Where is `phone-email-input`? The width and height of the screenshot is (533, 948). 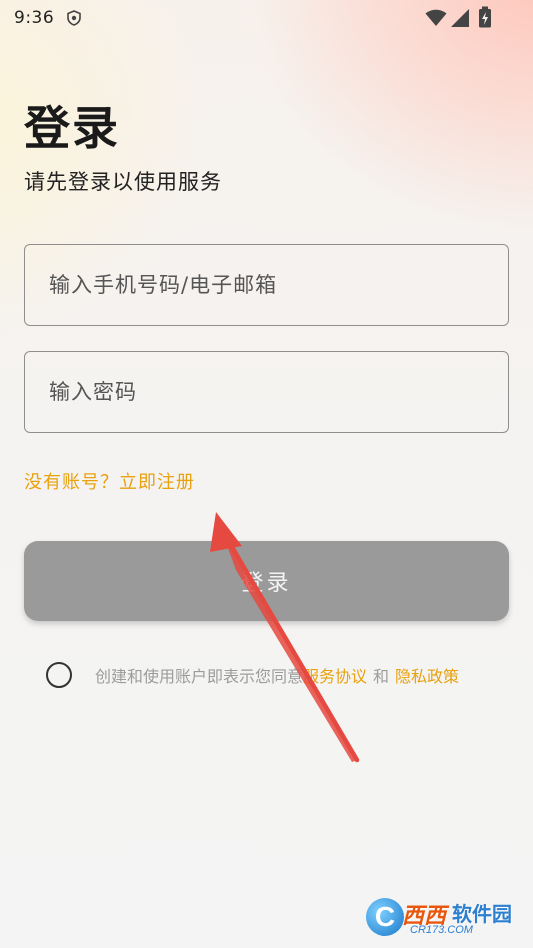
phone-email-input is located at coordinates (266, 285).